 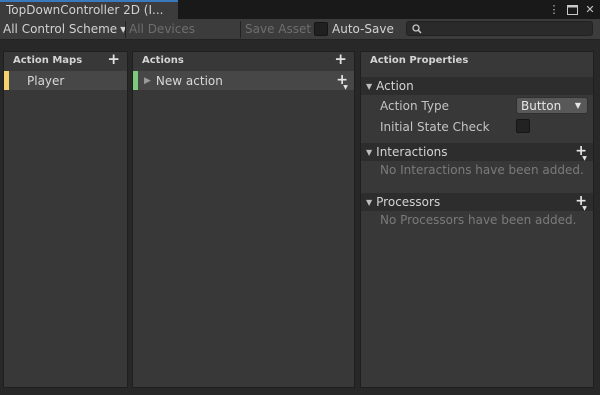 What do you see at coordinates (414, 105) in the screenshot?
I see `action-type-label: Action Type` at bounding box center [414, 105].